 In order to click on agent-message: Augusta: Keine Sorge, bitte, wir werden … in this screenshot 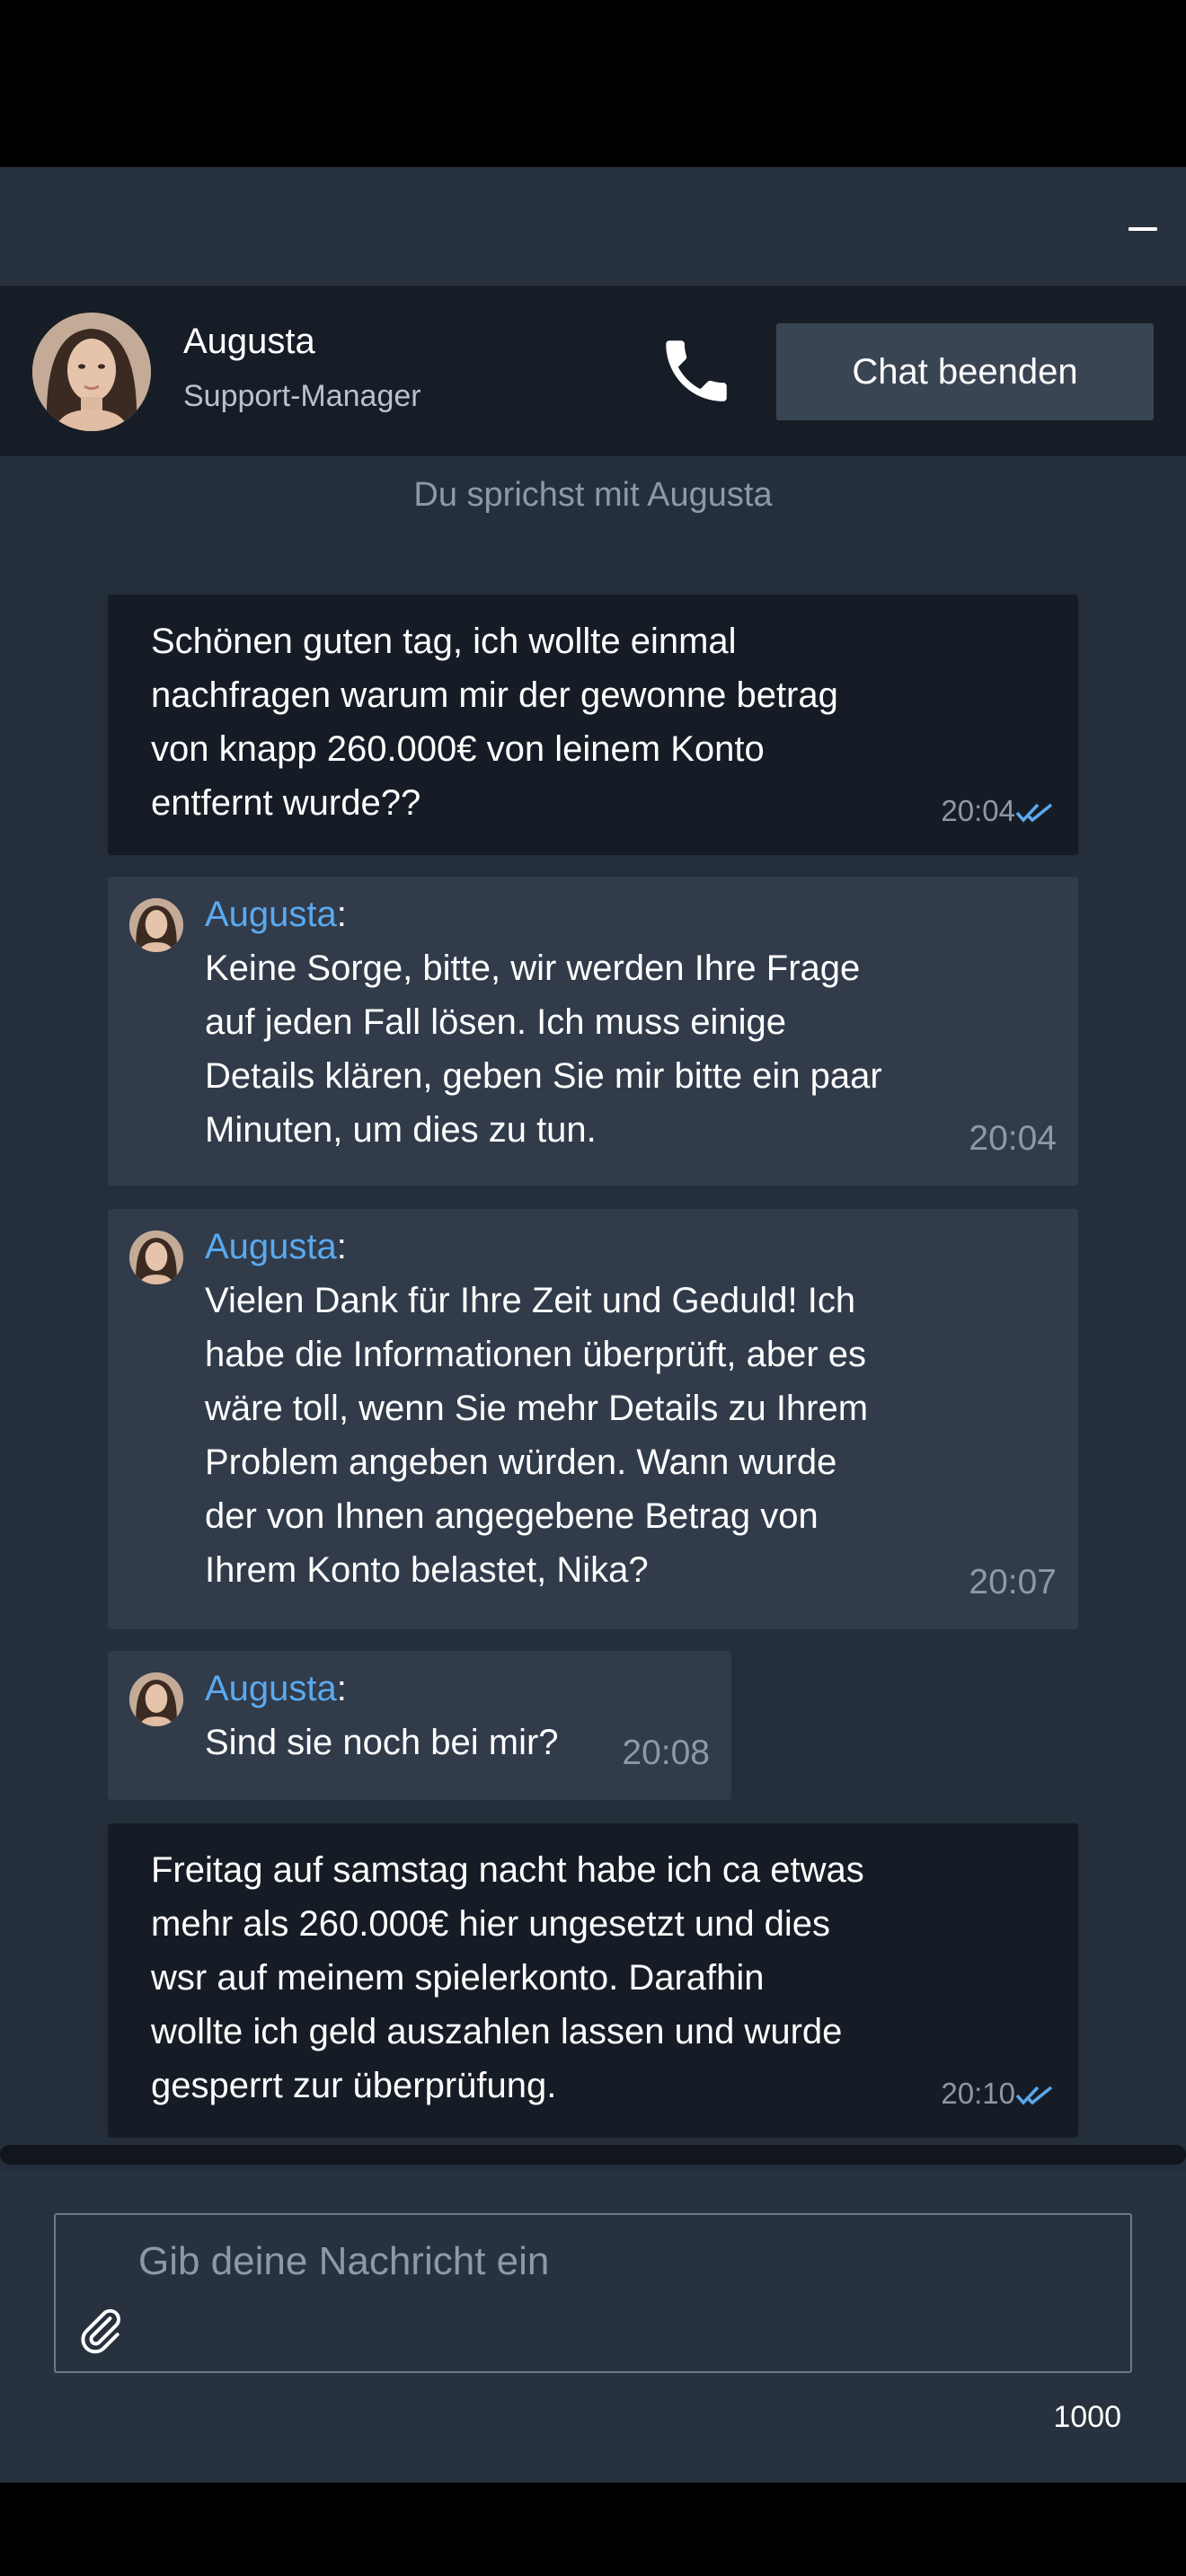, I will do `click(593, 1031)`.